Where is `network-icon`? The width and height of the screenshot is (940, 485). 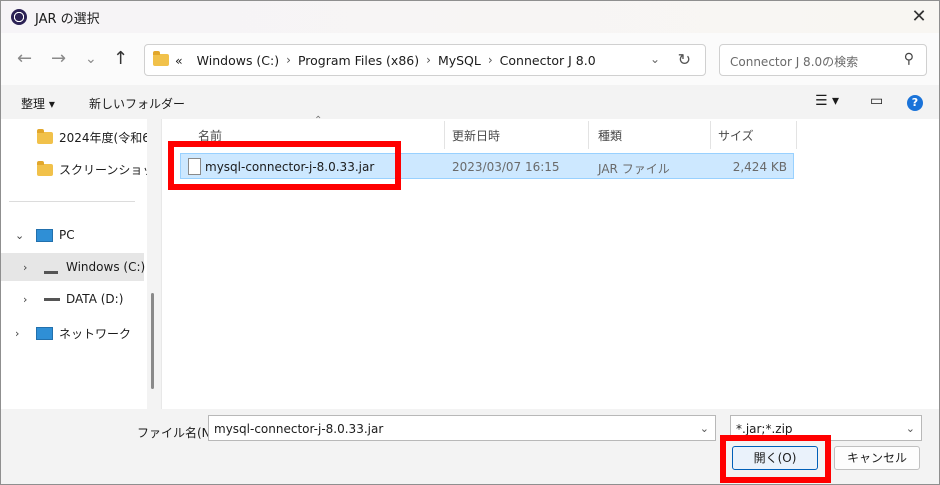 network-icon is located at coordinates (44, 333).